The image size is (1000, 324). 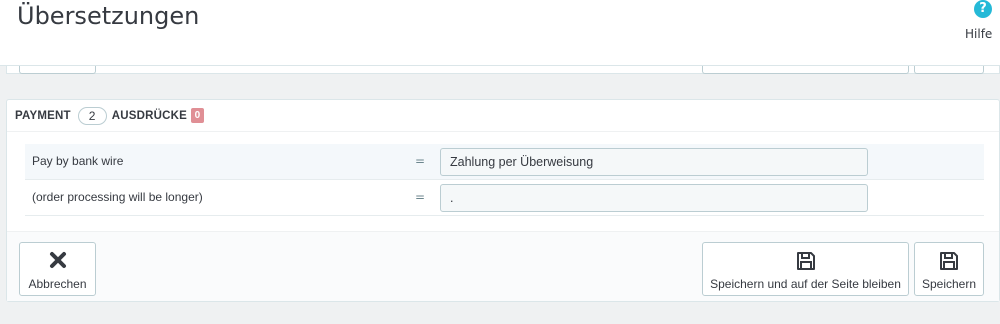 What do you see at coordinates (983, 9) in the screenshot?
I see `help-icon: ?` at bounding box center [983, 9].